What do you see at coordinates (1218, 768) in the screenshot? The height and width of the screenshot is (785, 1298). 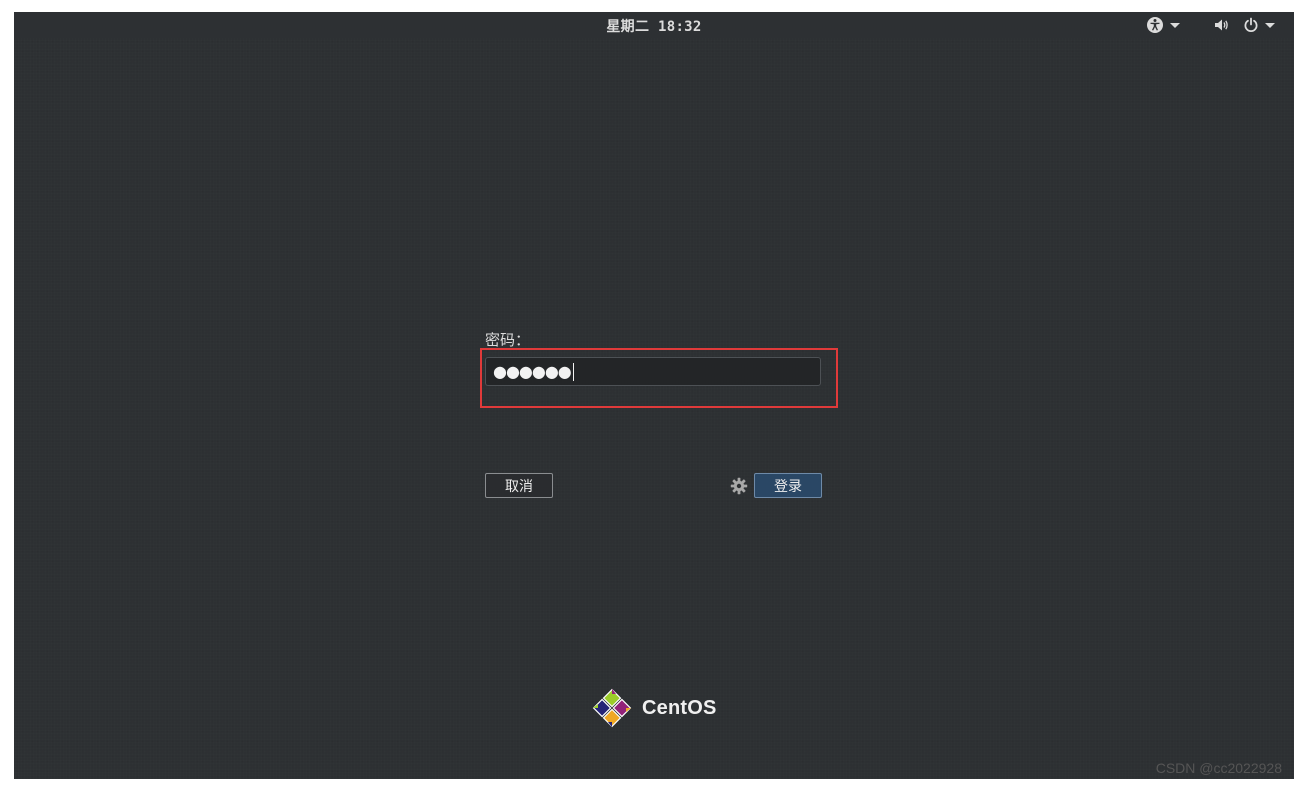 I see `watermark: CSDN @cc2022928` at bounding box center [1218, 768].